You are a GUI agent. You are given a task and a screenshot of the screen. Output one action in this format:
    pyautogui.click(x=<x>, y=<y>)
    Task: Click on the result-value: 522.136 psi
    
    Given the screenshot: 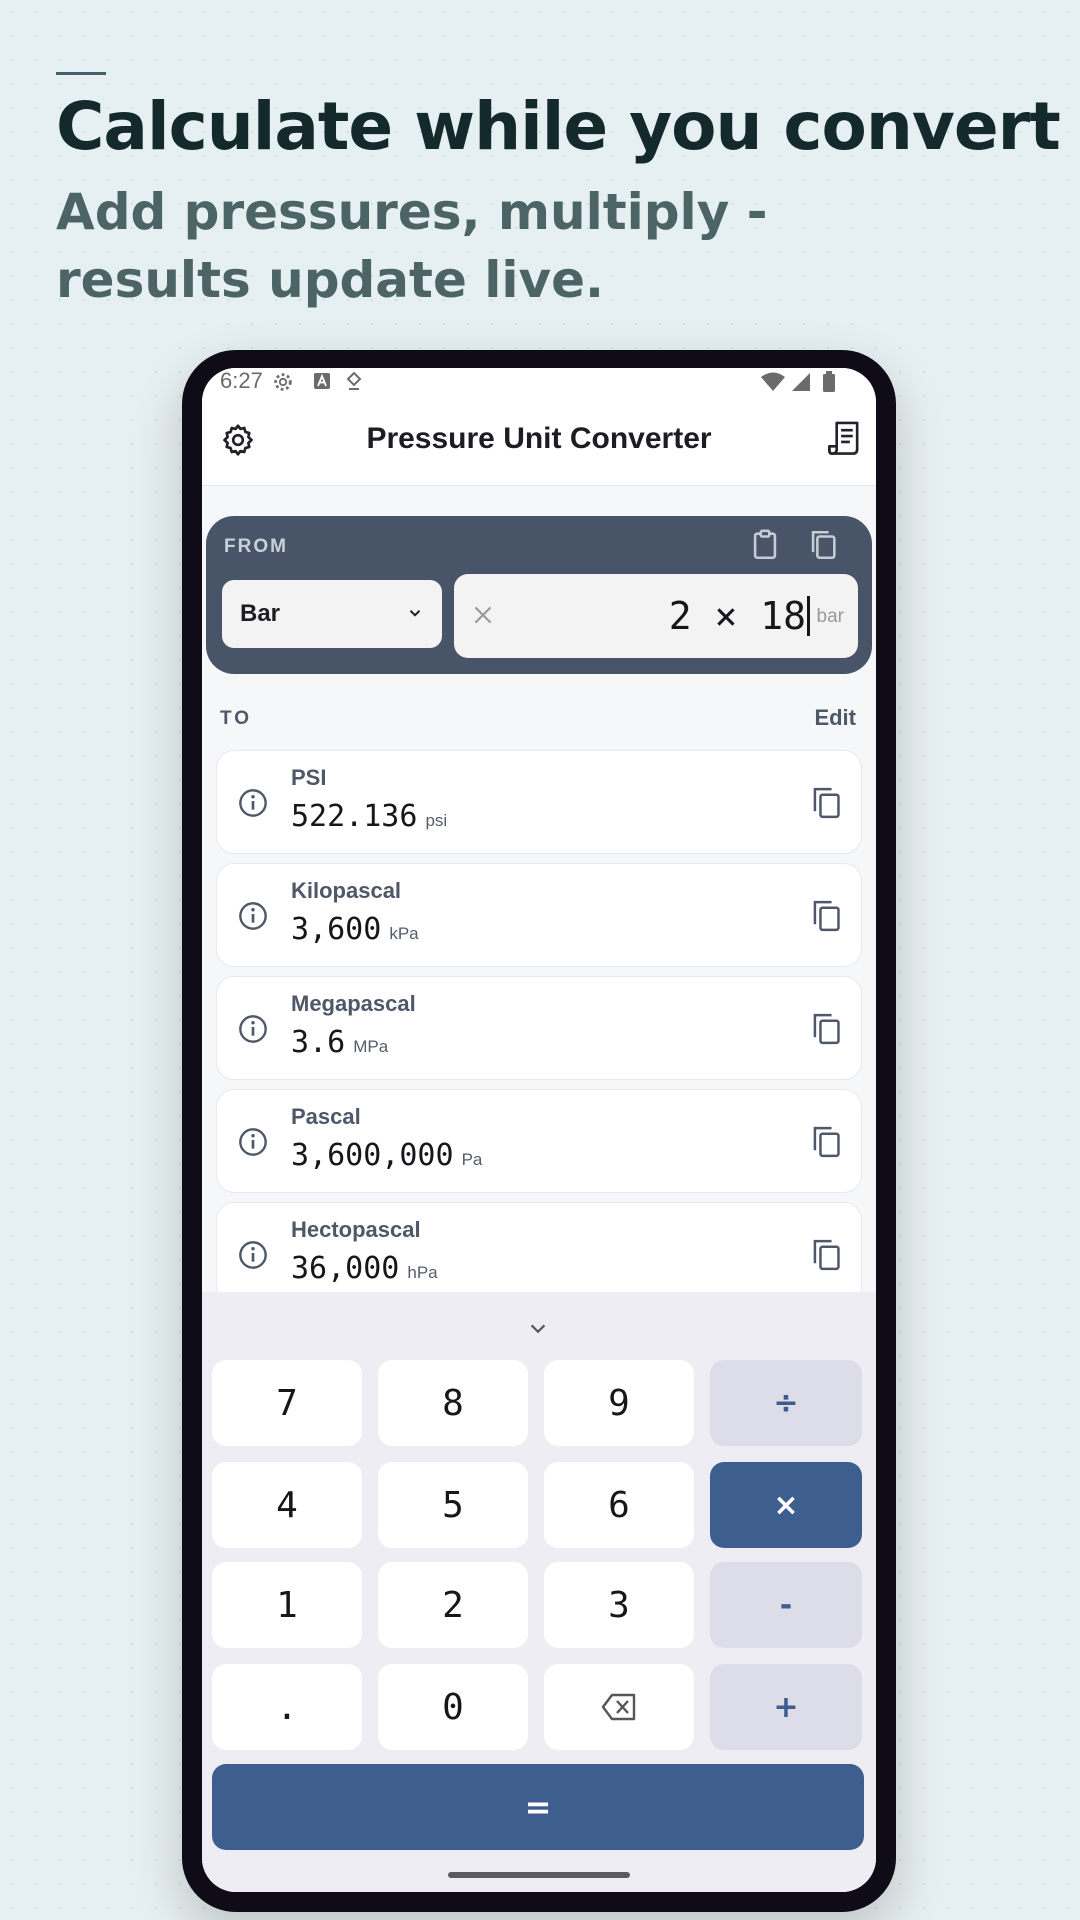 What is the action you would take?
    pyautogui.click(x=369, y=816)
    